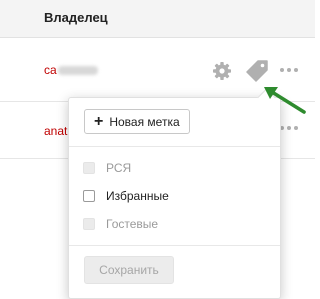 This screenshot has height=299, width=320. What do you see at coordinates (119, 168) in the screenshot?
I see `option-label: РСЯ` at bounding box center [119, 168].